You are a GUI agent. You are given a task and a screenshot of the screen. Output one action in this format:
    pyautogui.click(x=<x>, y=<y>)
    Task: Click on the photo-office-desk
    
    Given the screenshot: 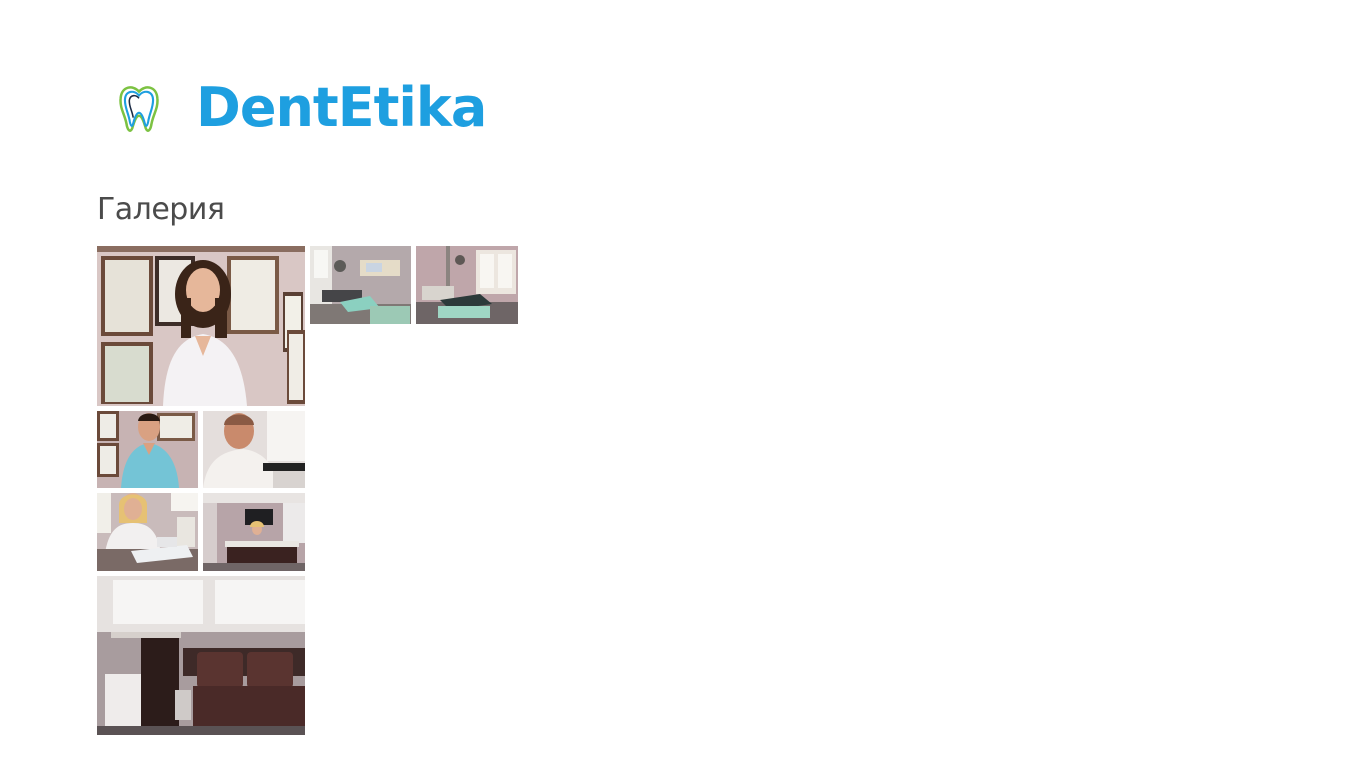 What is the action you would take?
    pyautogui.click(x=254, y=532)
    